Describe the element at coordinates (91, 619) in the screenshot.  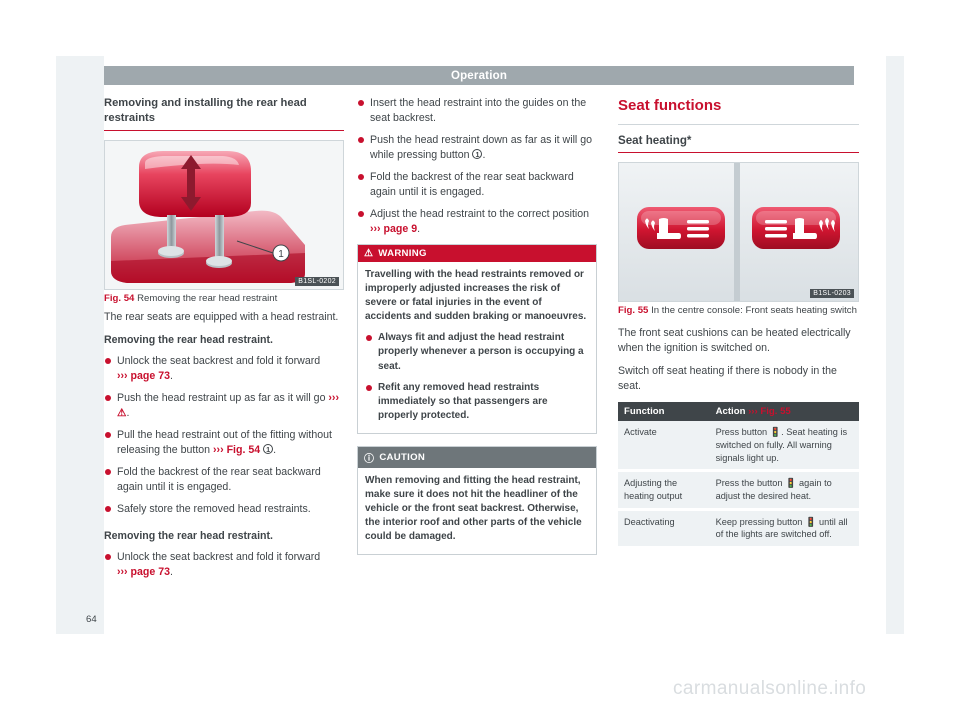
I see `page-number: 64` at that location.